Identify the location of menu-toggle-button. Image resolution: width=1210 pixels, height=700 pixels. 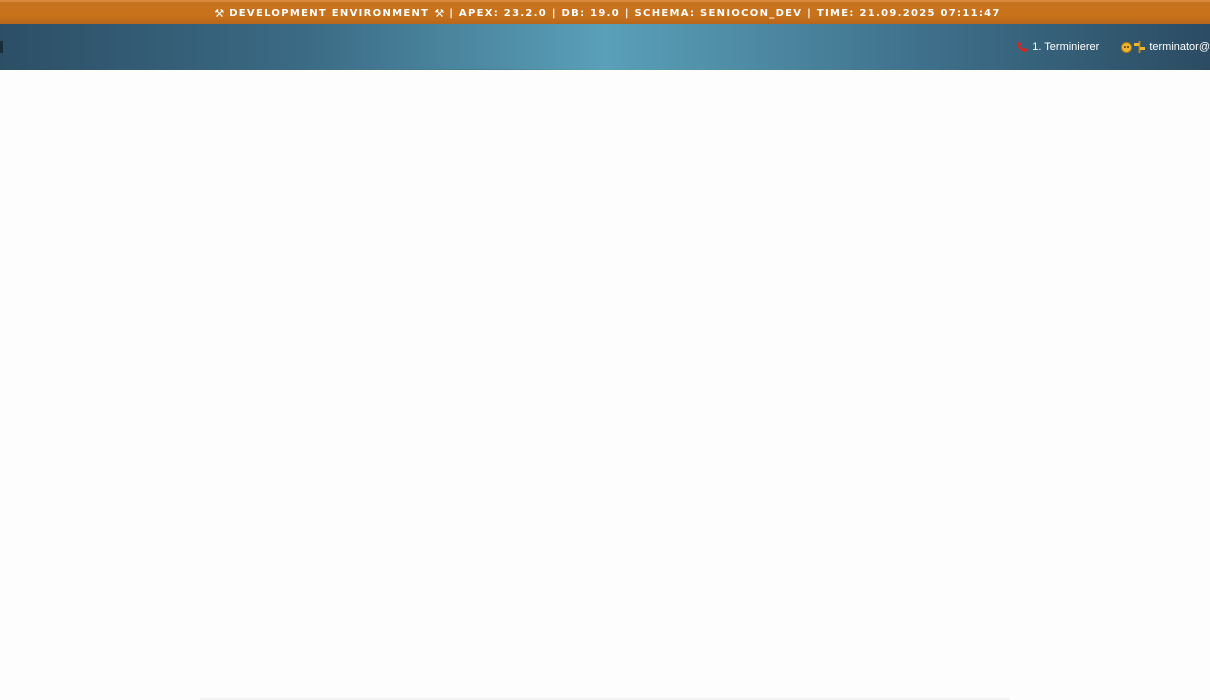
(1, 47).